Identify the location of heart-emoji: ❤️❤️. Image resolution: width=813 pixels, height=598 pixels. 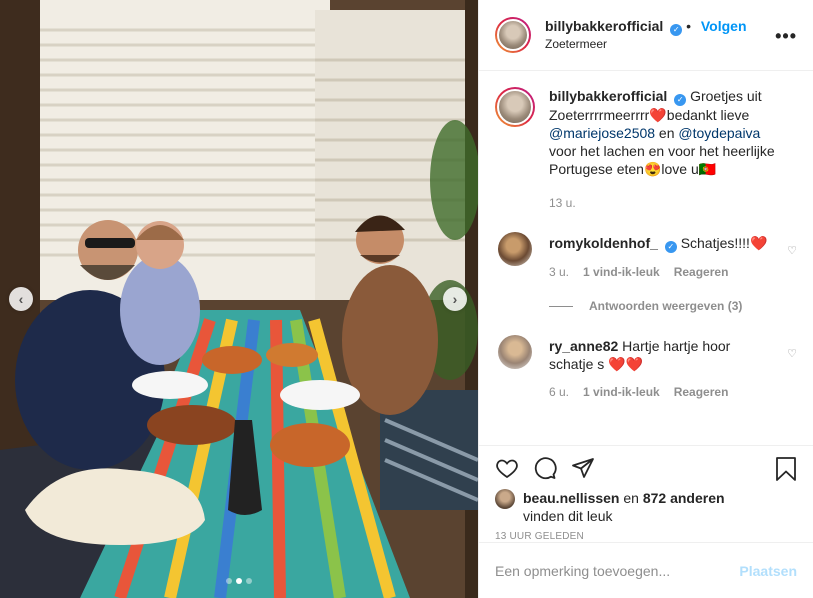
(626, 364).